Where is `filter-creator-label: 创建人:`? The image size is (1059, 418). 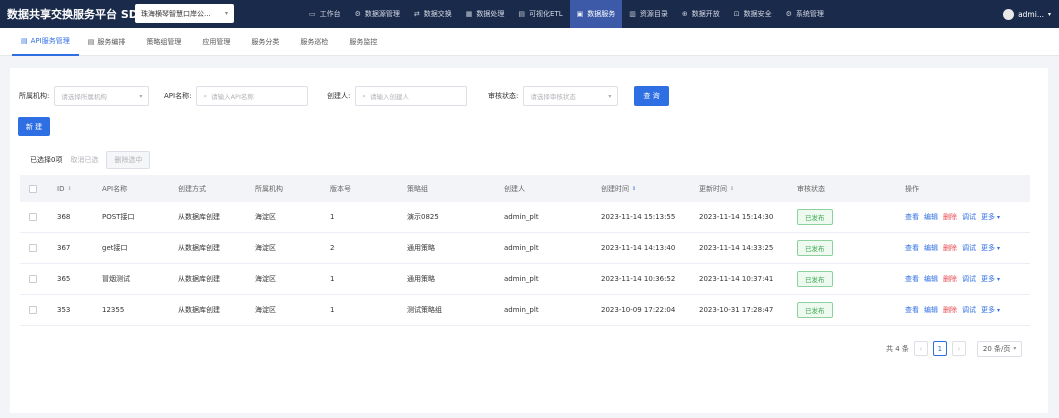
filter-creator-label: 创建人: is located at coordinates (339, 96).